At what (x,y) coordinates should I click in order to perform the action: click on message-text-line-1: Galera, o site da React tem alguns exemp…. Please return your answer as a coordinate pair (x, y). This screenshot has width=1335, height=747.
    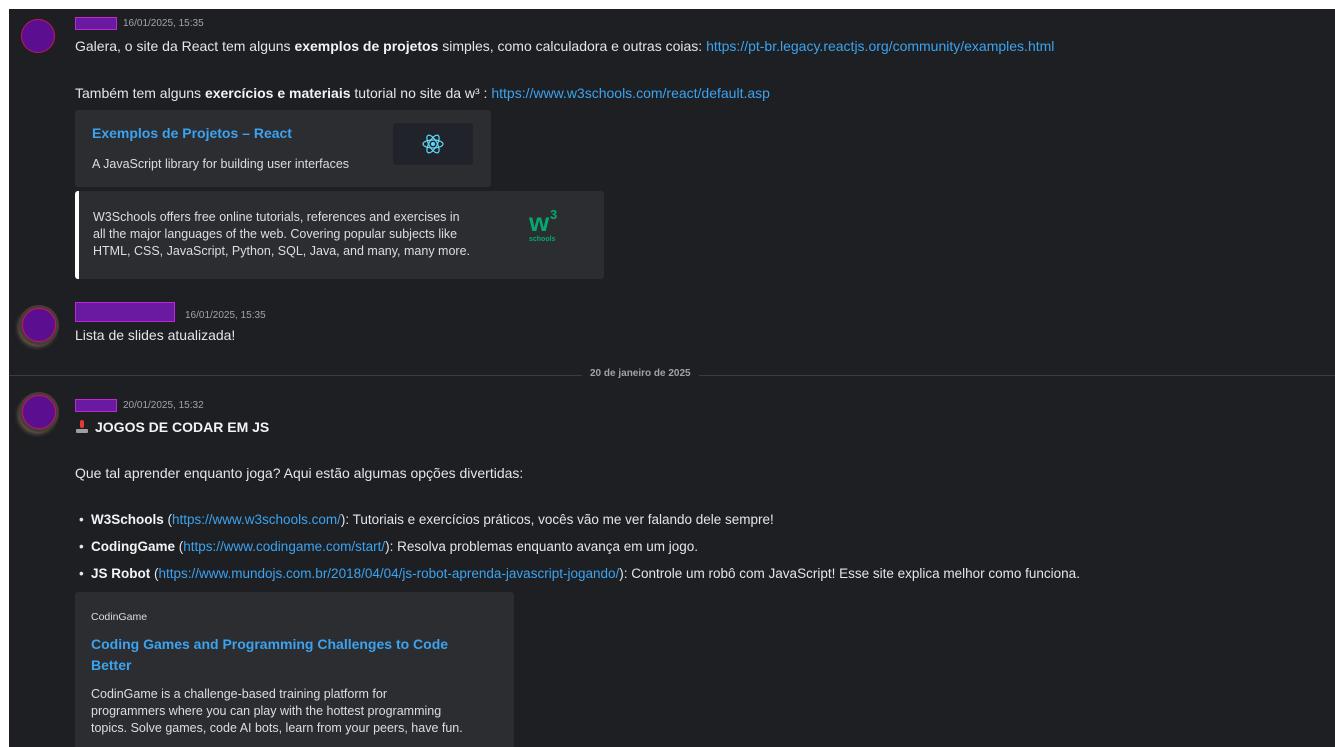
    Looking at the image, I should click on (564, 46).